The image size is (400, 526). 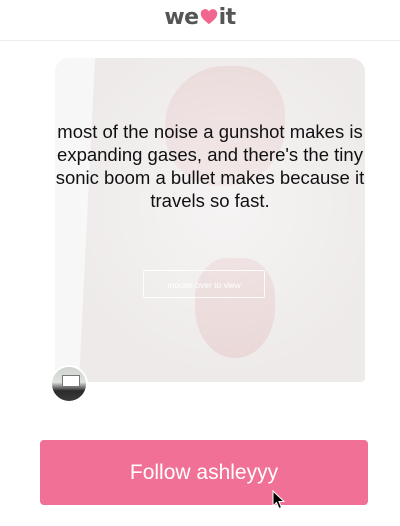 I want to click on heart-icon, so click(x=208, y=17).